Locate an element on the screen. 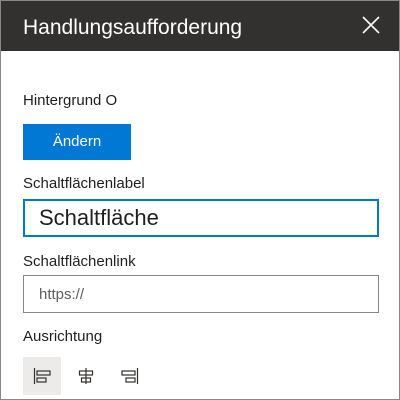  panel-header: Handlungsaufforderung is located at coordinates (200, 26).